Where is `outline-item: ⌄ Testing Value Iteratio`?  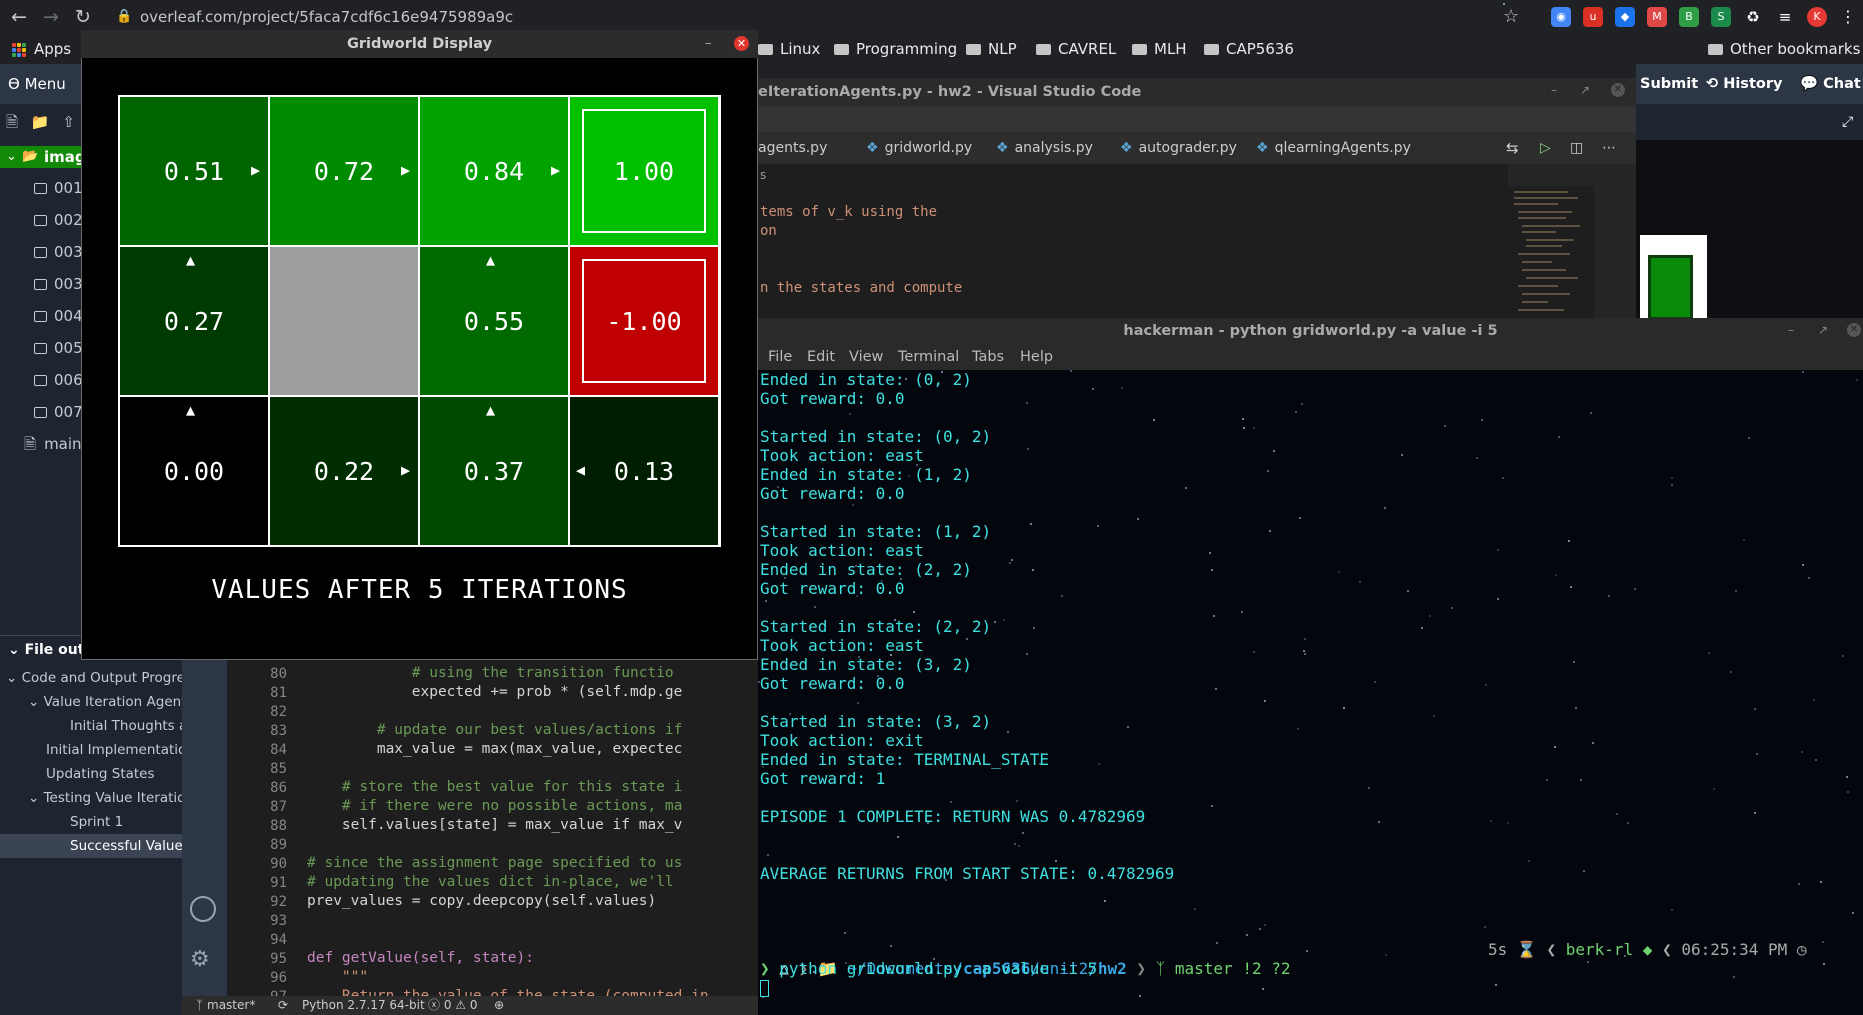
outline-item: ⌄ Testing Value Iteratio is located at coordinates (91, 798).